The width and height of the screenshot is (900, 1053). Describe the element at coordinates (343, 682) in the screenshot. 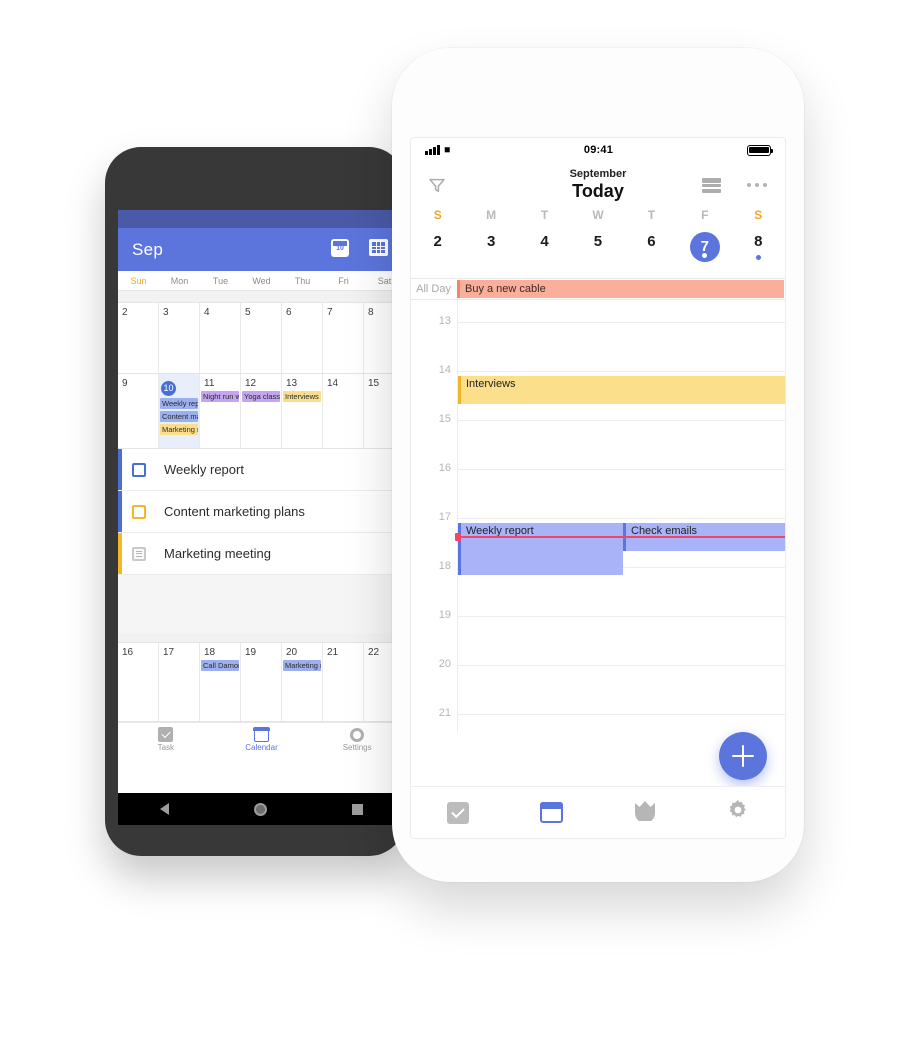

I see `android-day-cell: 21` at that location.